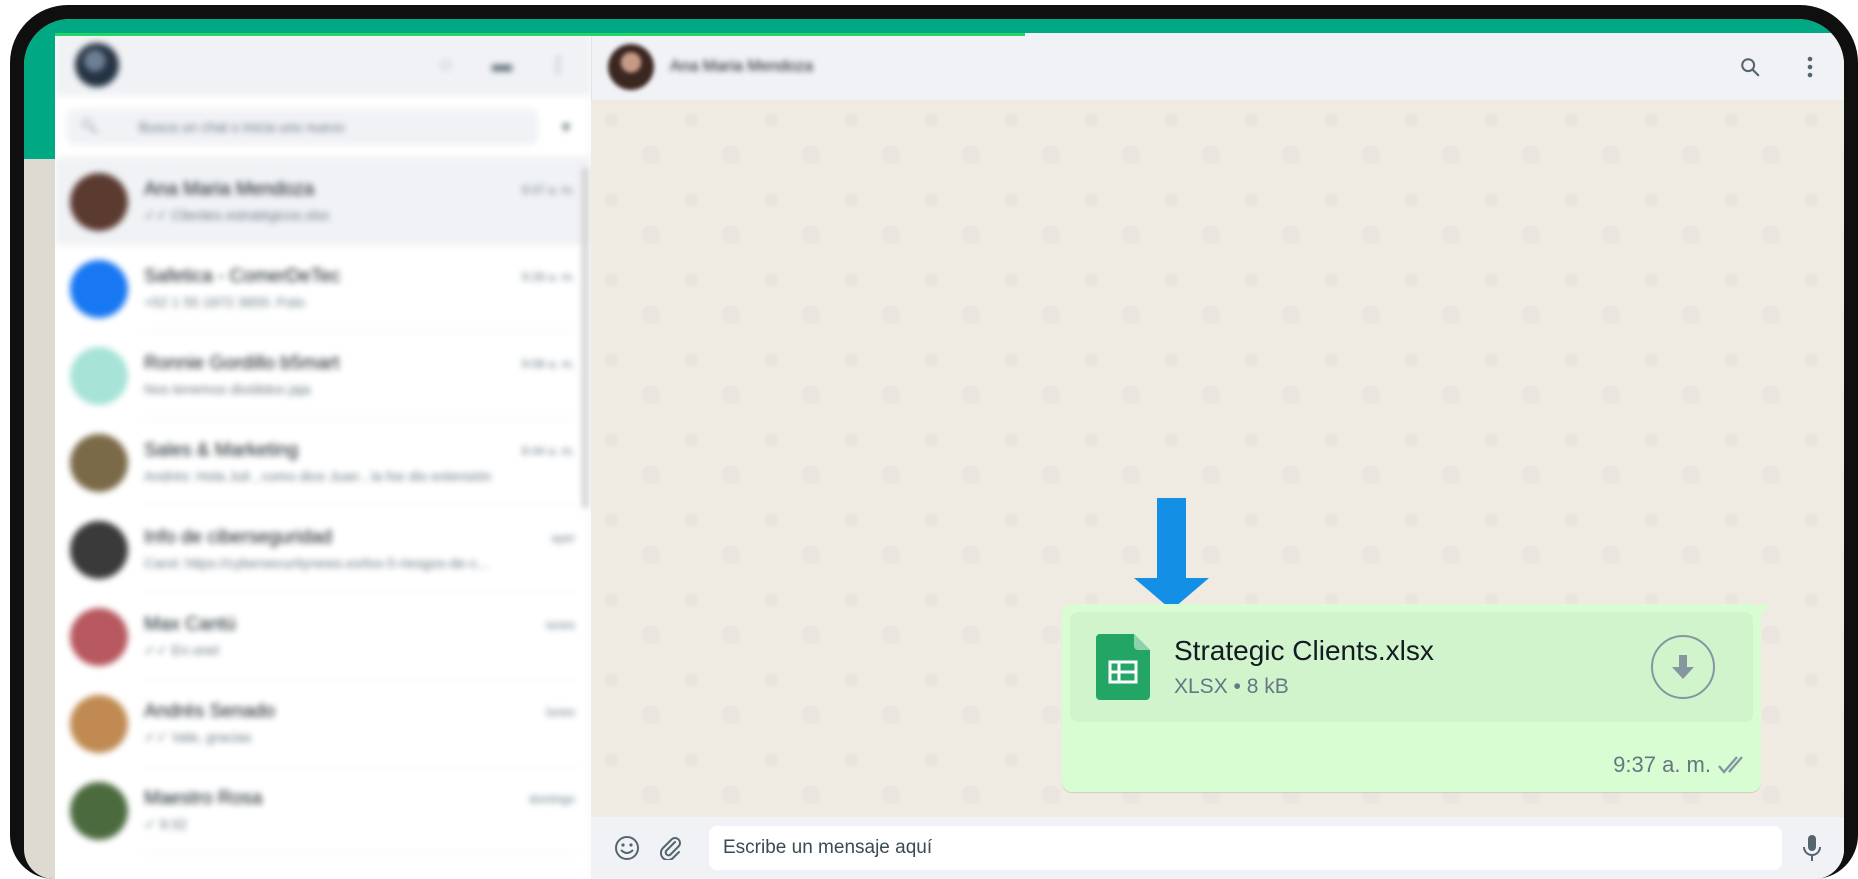  I want to click on sidebar-scrollbar, so click(585, 338).